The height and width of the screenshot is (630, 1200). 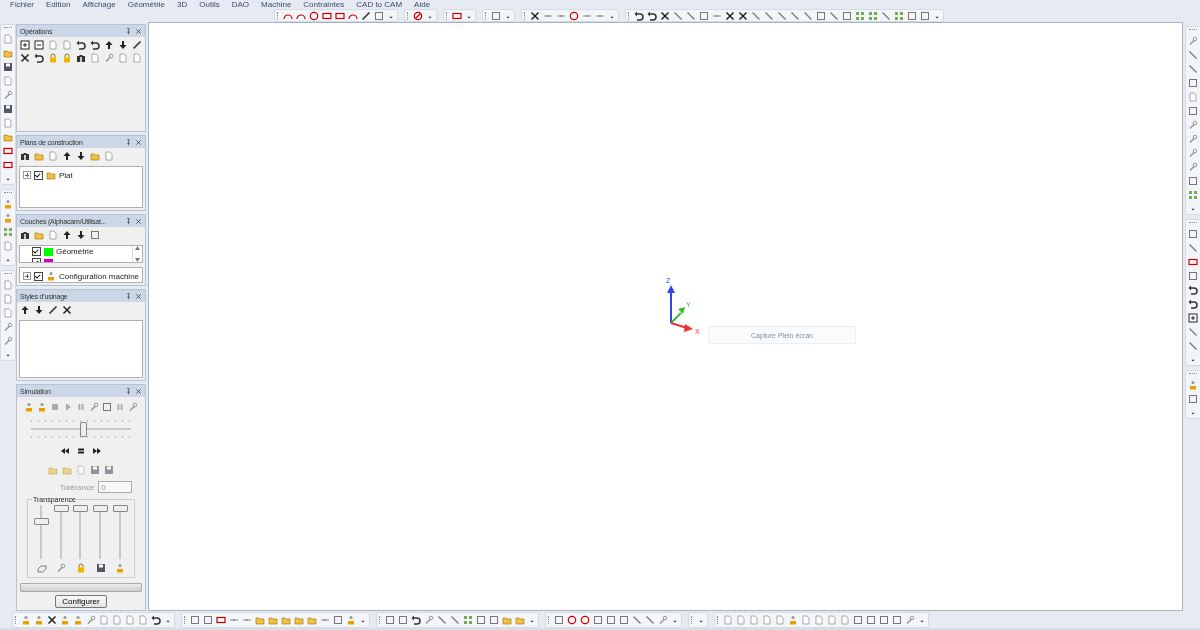 I want to click on menu-item: DAO, so click(x=240, y=4).